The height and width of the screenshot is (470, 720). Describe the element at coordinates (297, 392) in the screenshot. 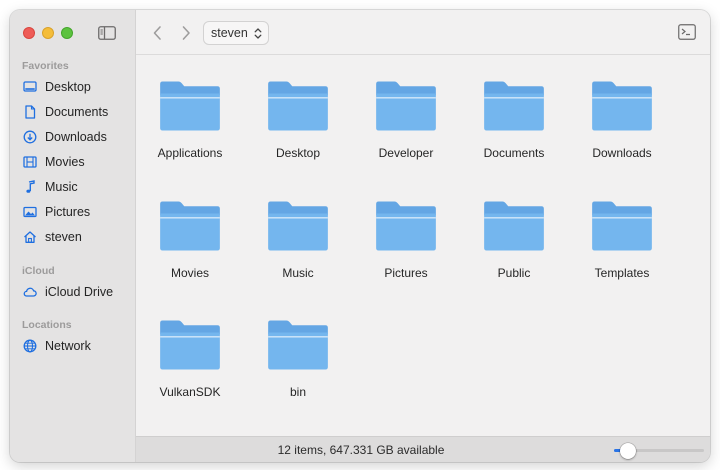

I see `folder-label: bin` at that location.